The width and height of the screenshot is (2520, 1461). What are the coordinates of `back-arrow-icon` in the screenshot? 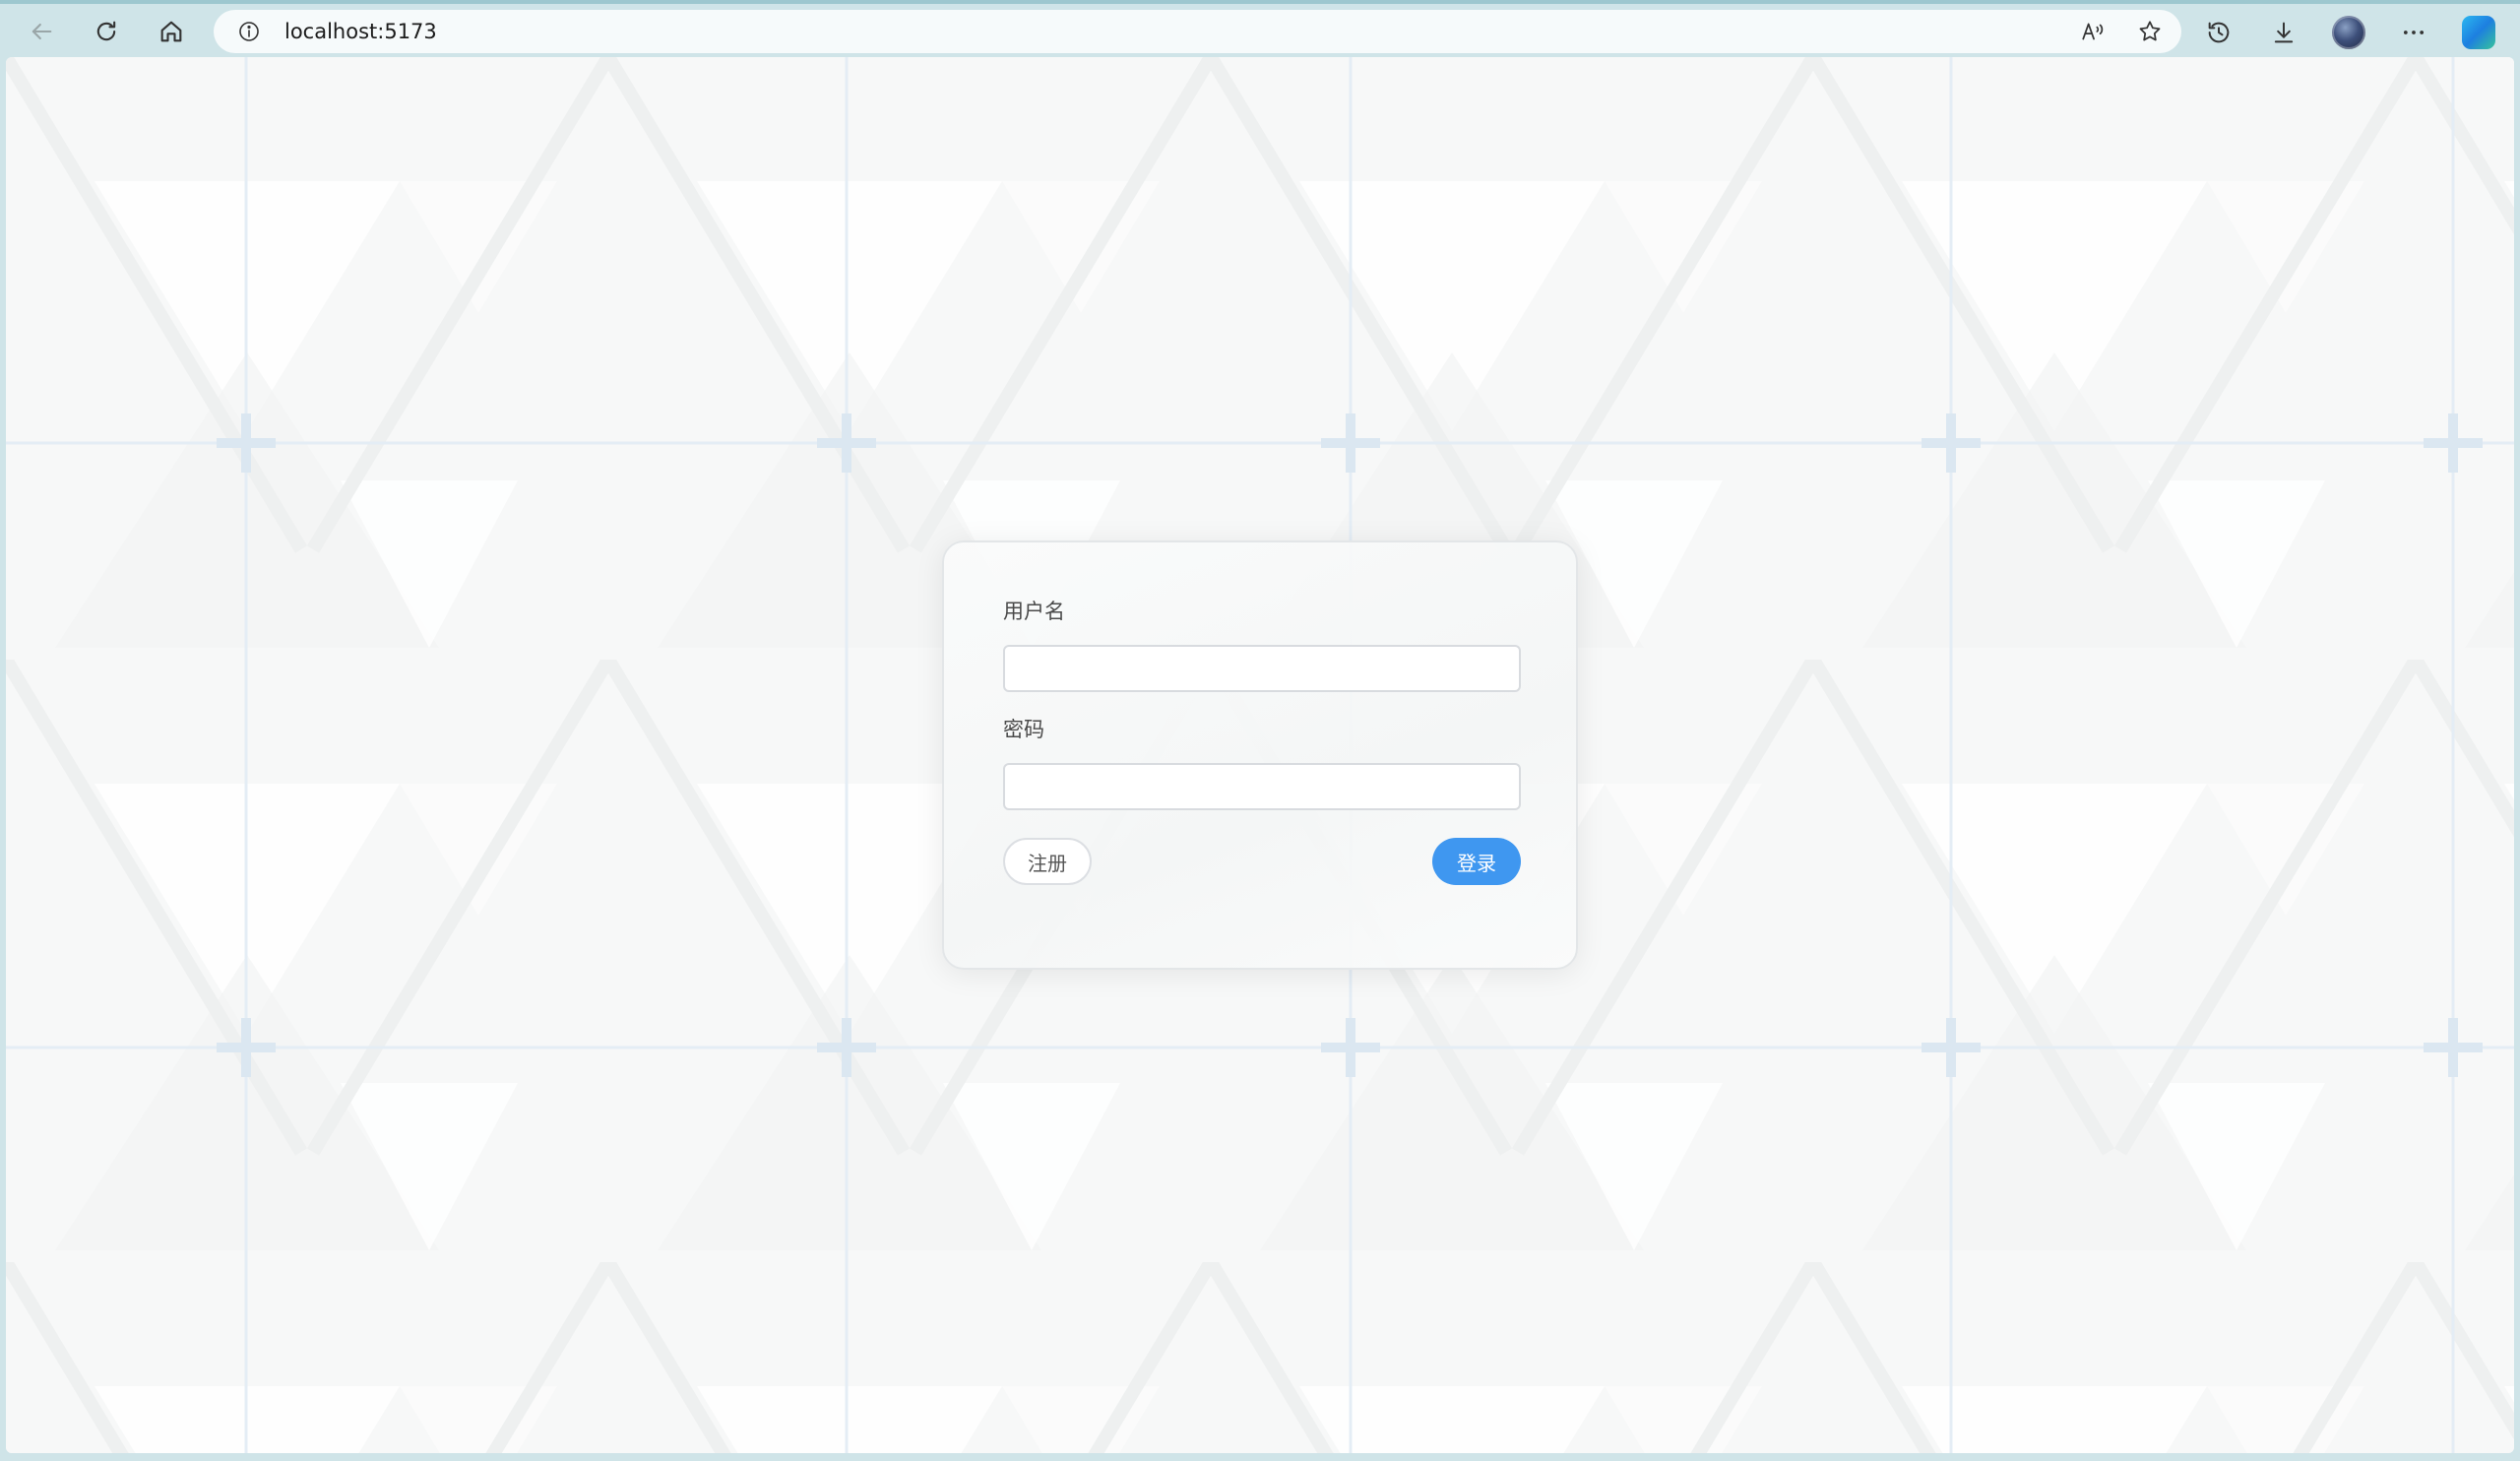 It's located at (42, 31).